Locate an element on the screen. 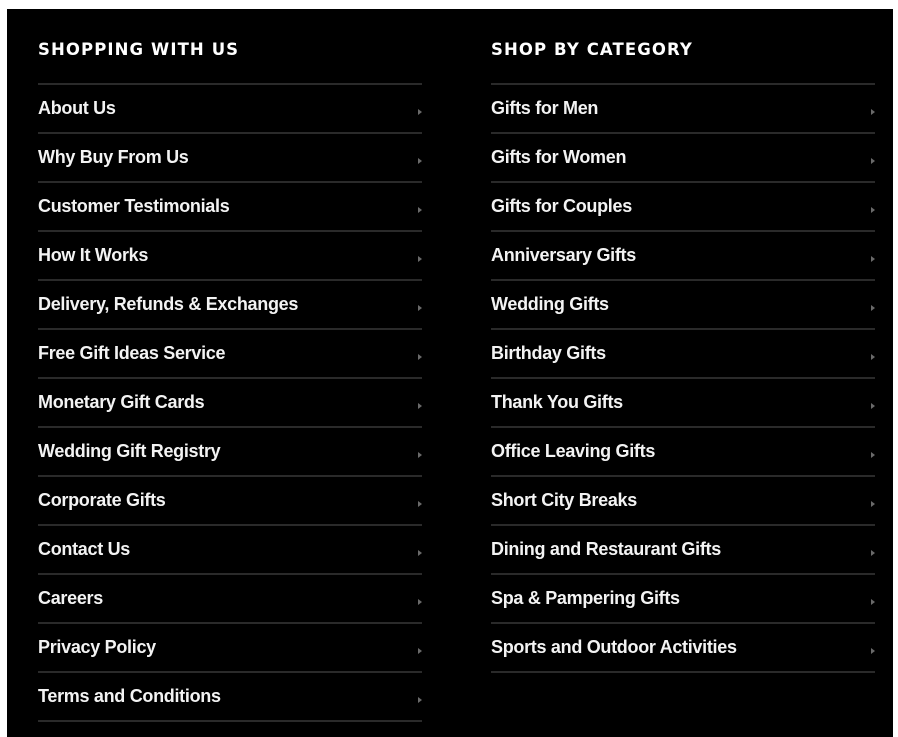 The width and height of the screenshot is (898, 737). shopping-with-us-heading: SHOPPING WITH US is located at coordinates (230, 47).